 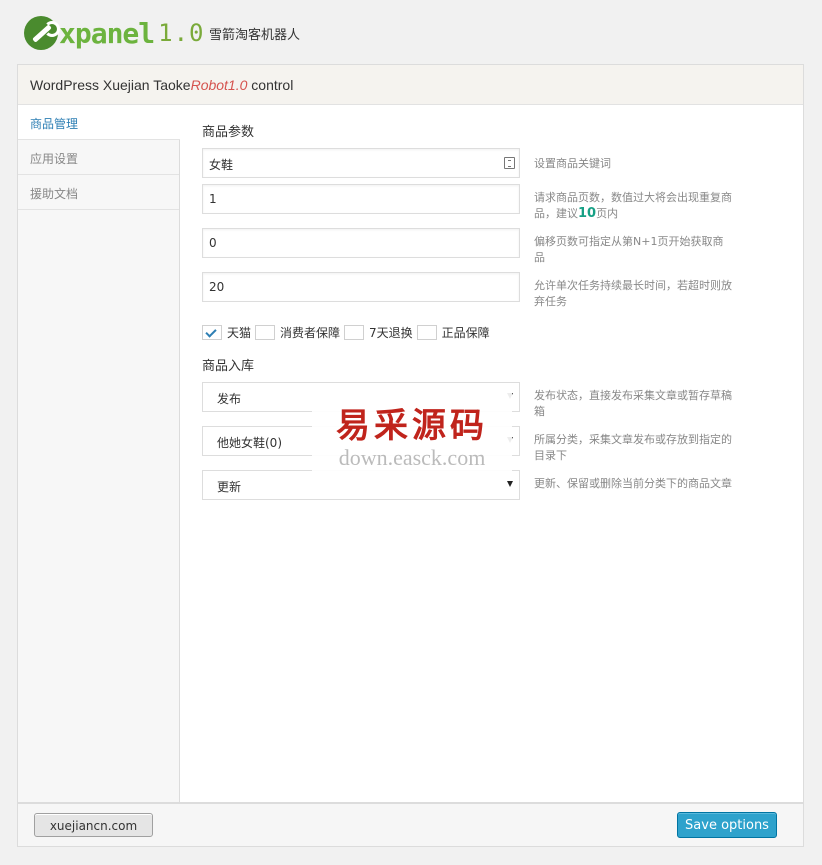 What do you see at coordinates (410, 85) in the screenshot?
I see `panel-title: WordPress Xuejian TaokeRobot1.0 control` at bounding box center [410, 85].